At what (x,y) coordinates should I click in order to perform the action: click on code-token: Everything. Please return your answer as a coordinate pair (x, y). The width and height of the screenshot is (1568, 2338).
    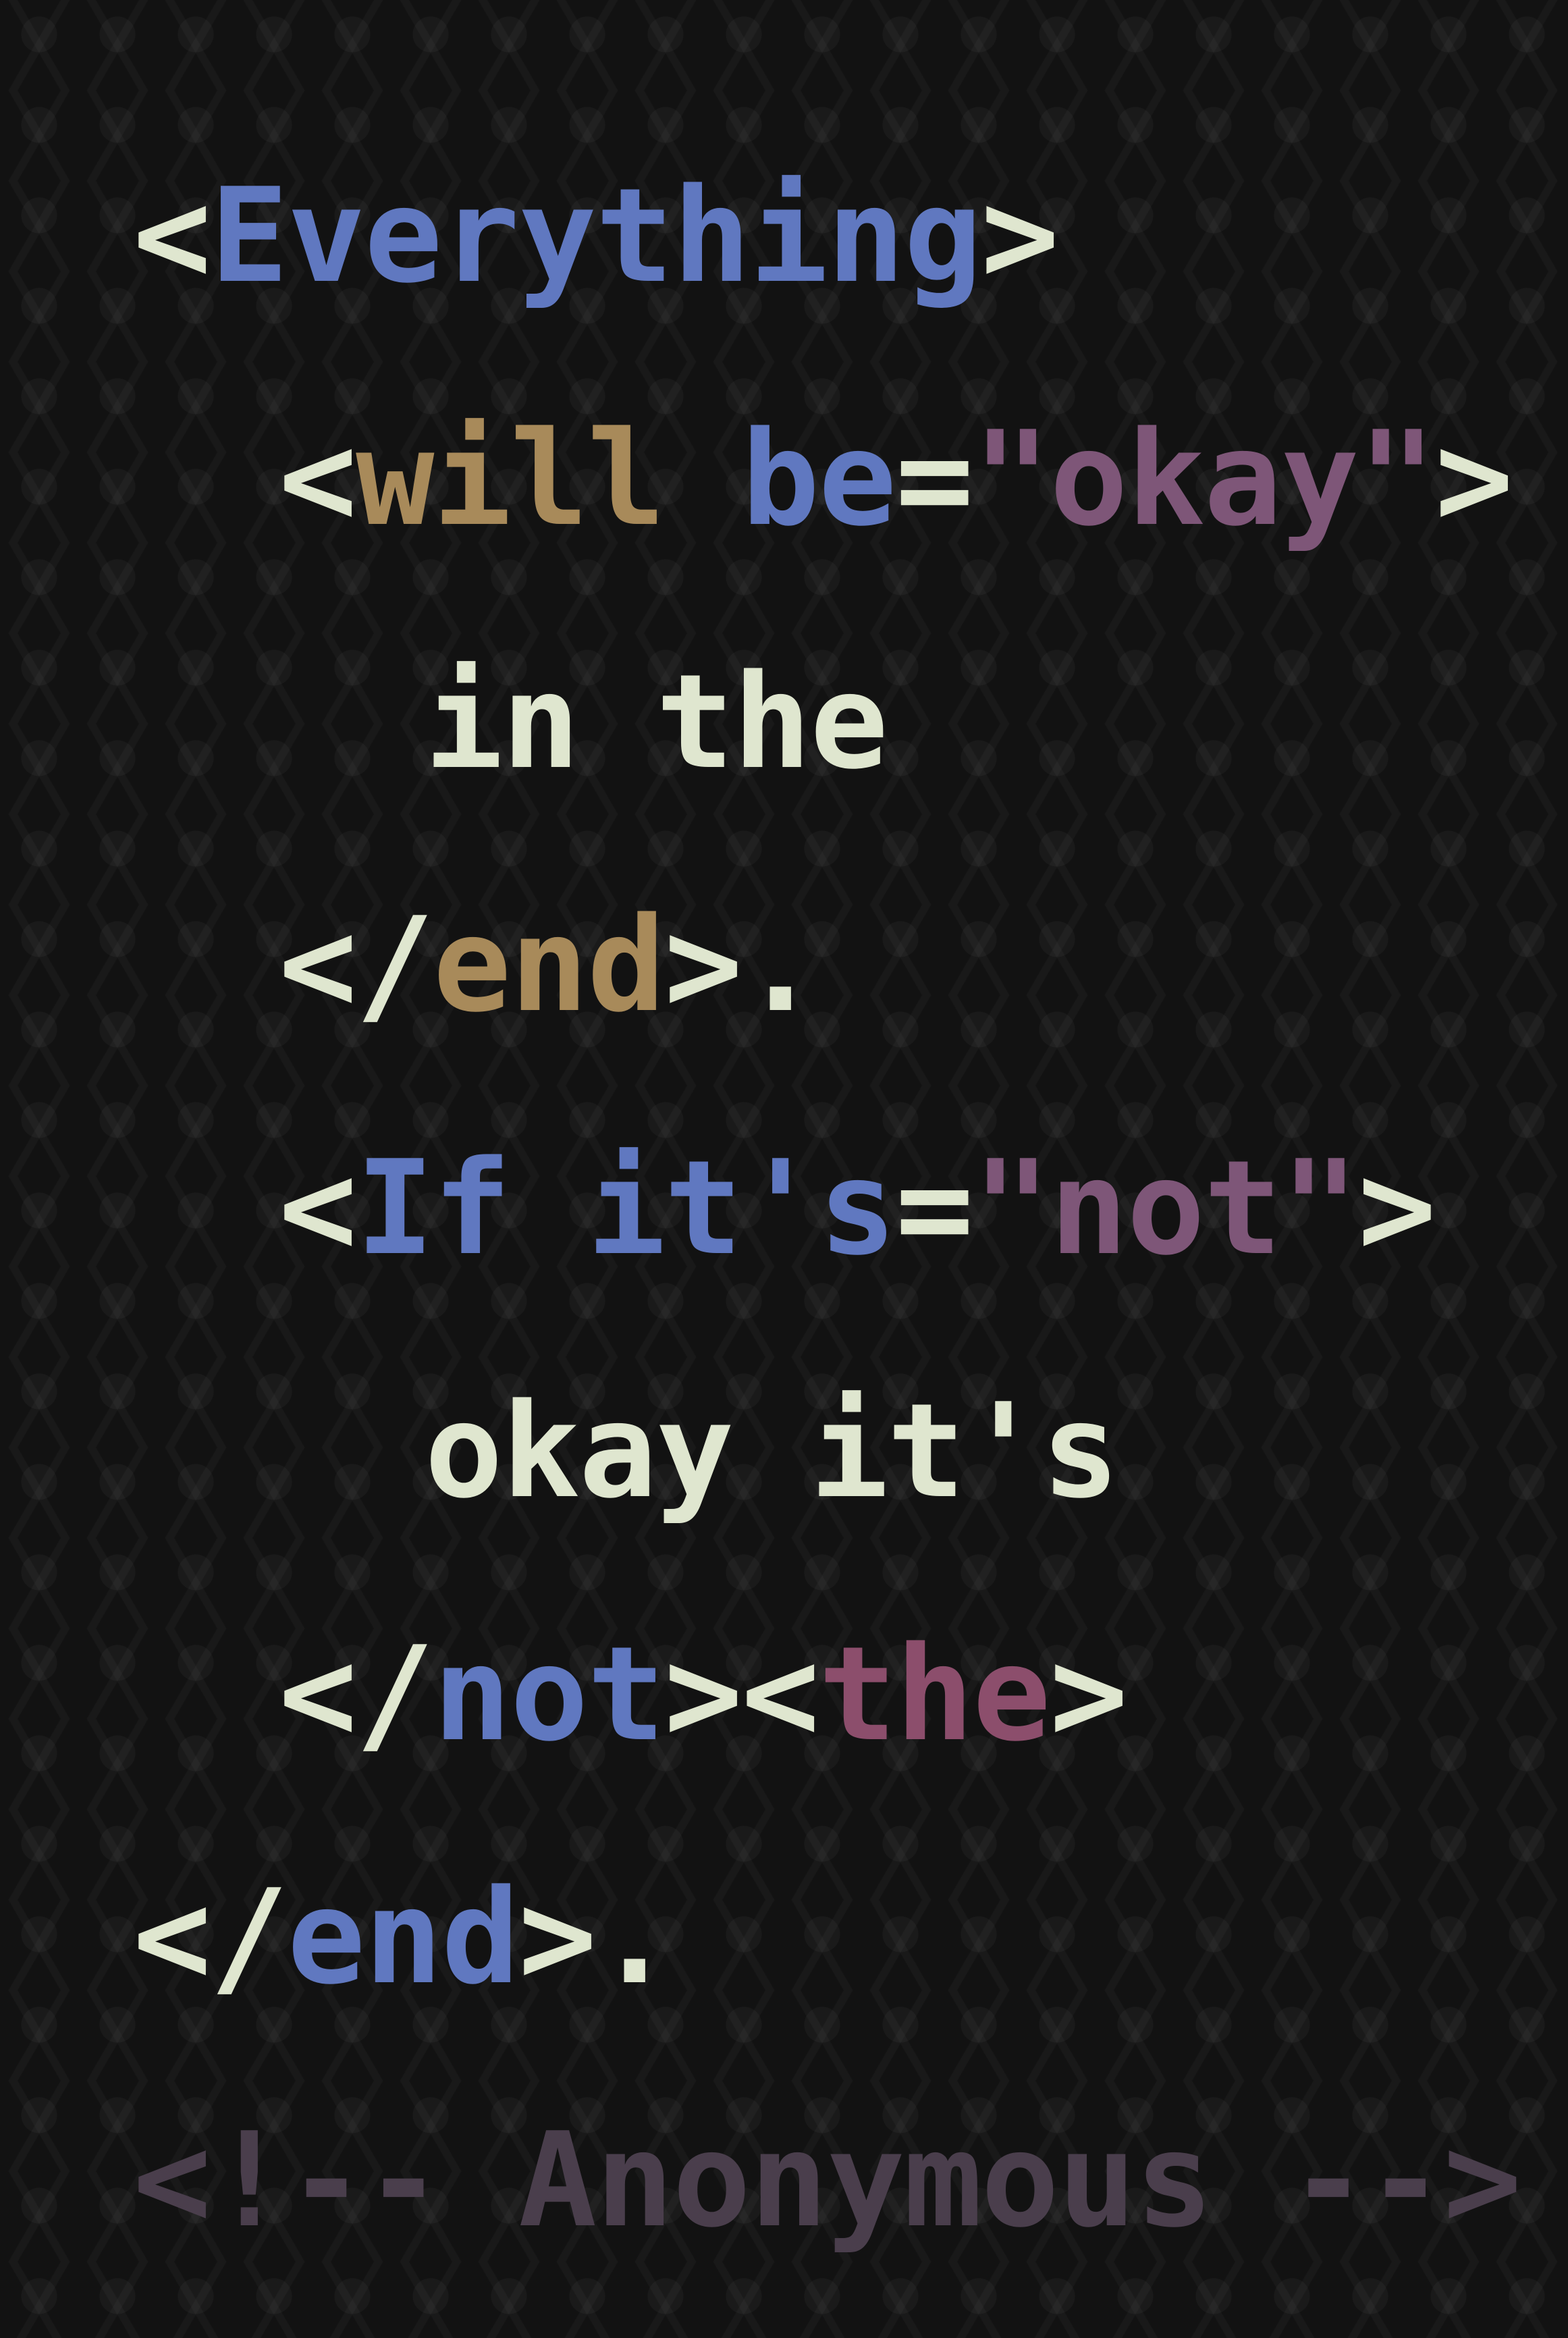
    Looking at the image, I should click on (596, 236).